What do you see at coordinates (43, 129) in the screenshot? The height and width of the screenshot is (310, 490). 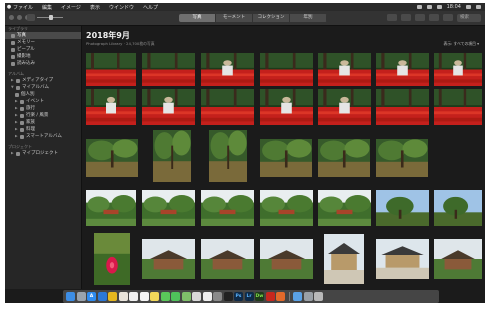 I see `sidebar-item-album-6: ▶ 料理` at bounding box center [43, 129].